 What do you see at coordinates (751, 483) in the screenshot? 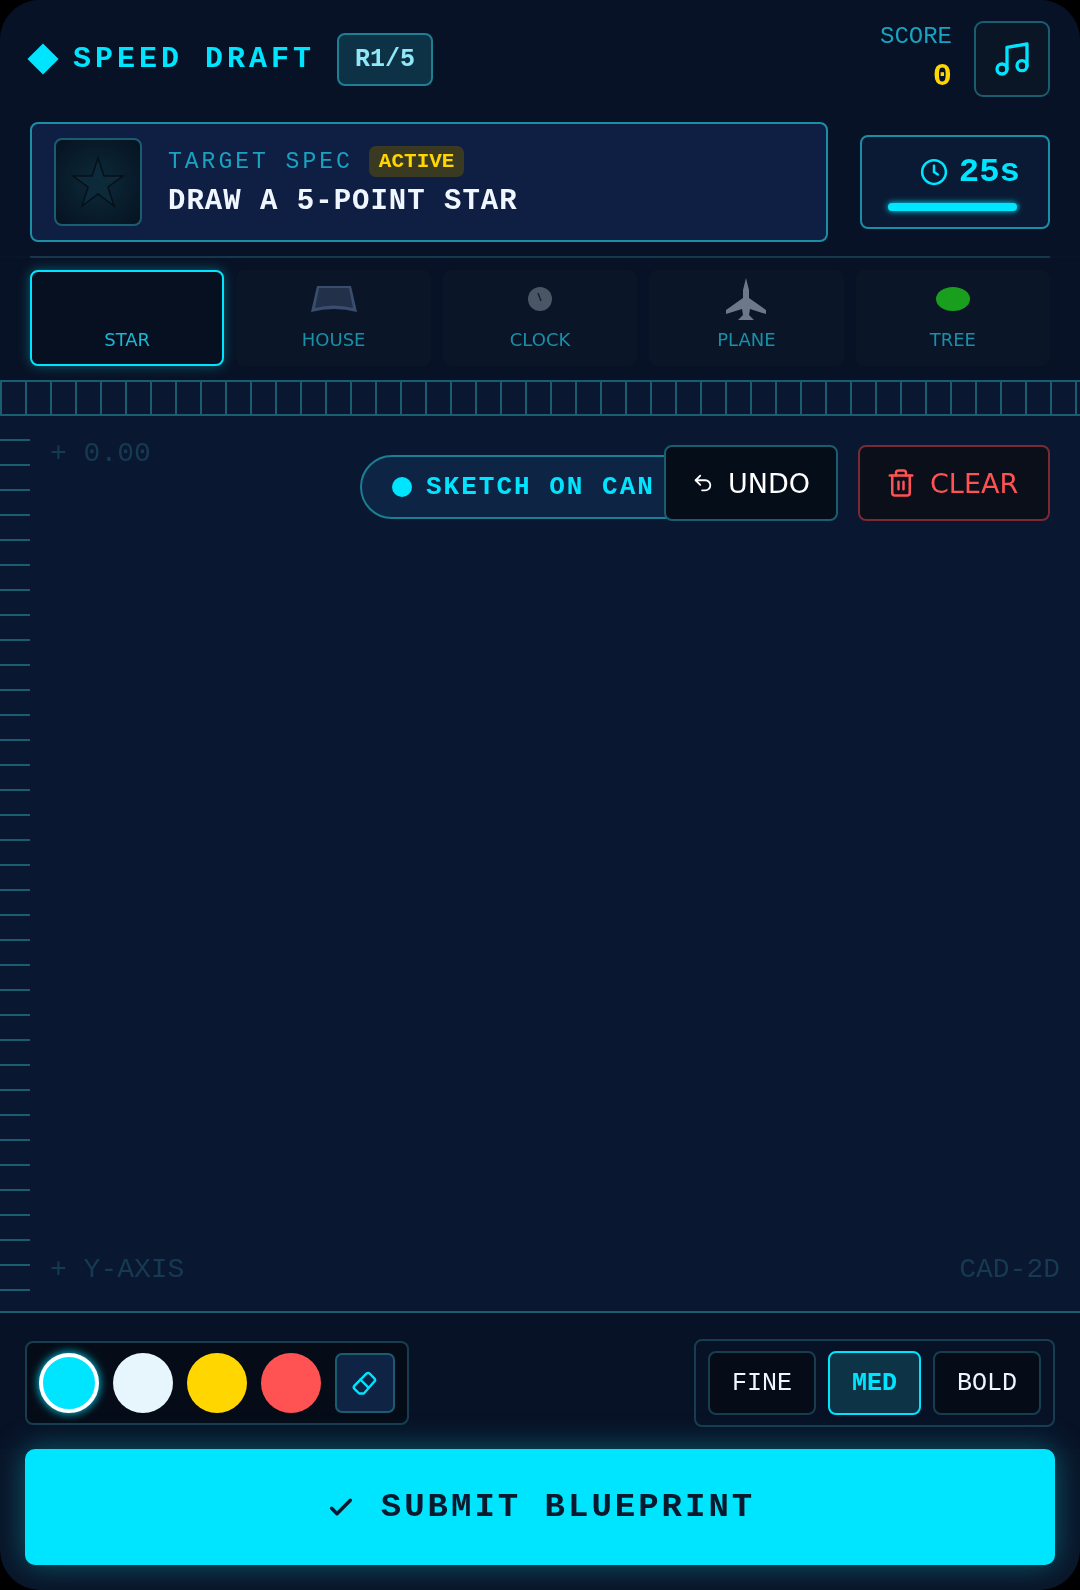
I see `undo-button: UNDO` at bounding box center [751, 483].